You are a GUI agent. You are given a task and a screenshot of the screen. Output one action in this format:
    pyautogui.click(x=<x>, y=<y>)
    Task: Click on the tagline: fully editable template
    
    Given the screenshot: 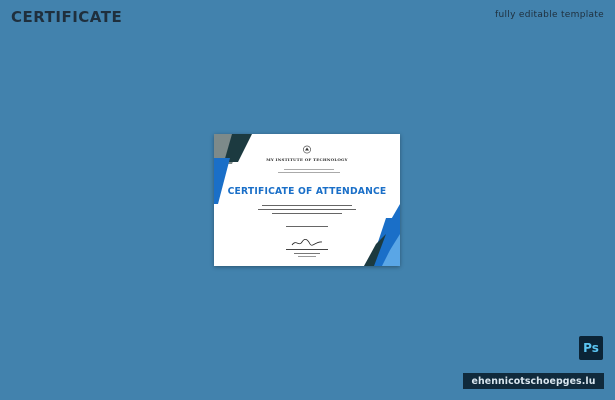 What is the action you would take?
    pyautogui.click(x=549, y=15)
    